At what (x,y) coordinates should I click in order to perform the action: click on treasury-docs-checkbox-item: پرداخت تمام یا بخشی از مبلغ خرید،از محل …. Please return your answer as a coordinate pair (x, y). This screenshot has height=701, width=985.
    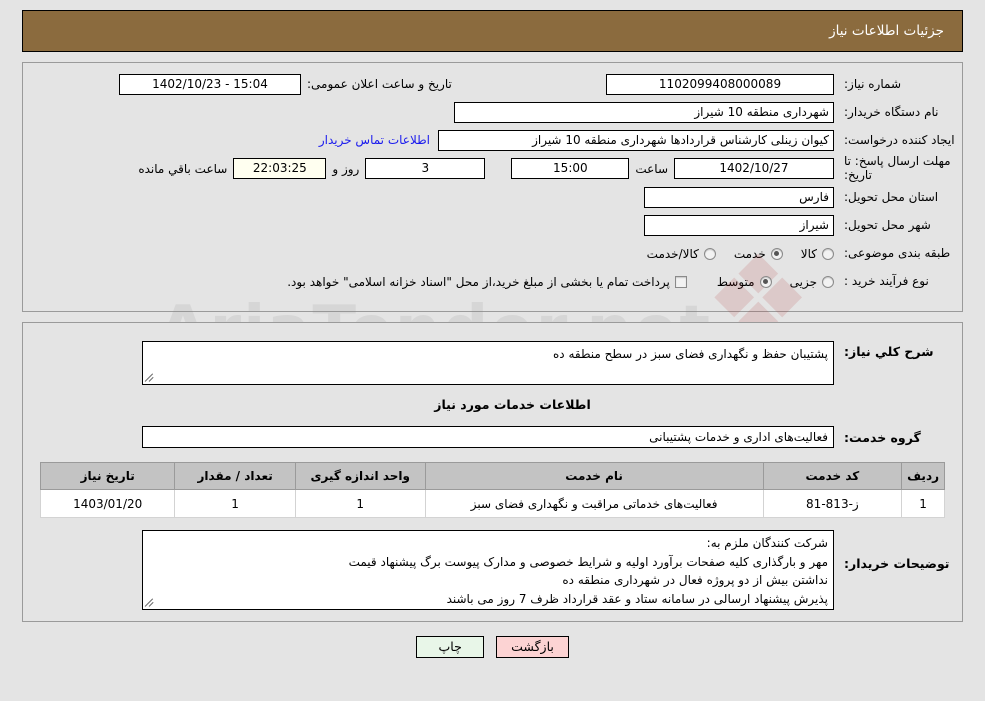
    Looking at the image, I should click on (487, 282).